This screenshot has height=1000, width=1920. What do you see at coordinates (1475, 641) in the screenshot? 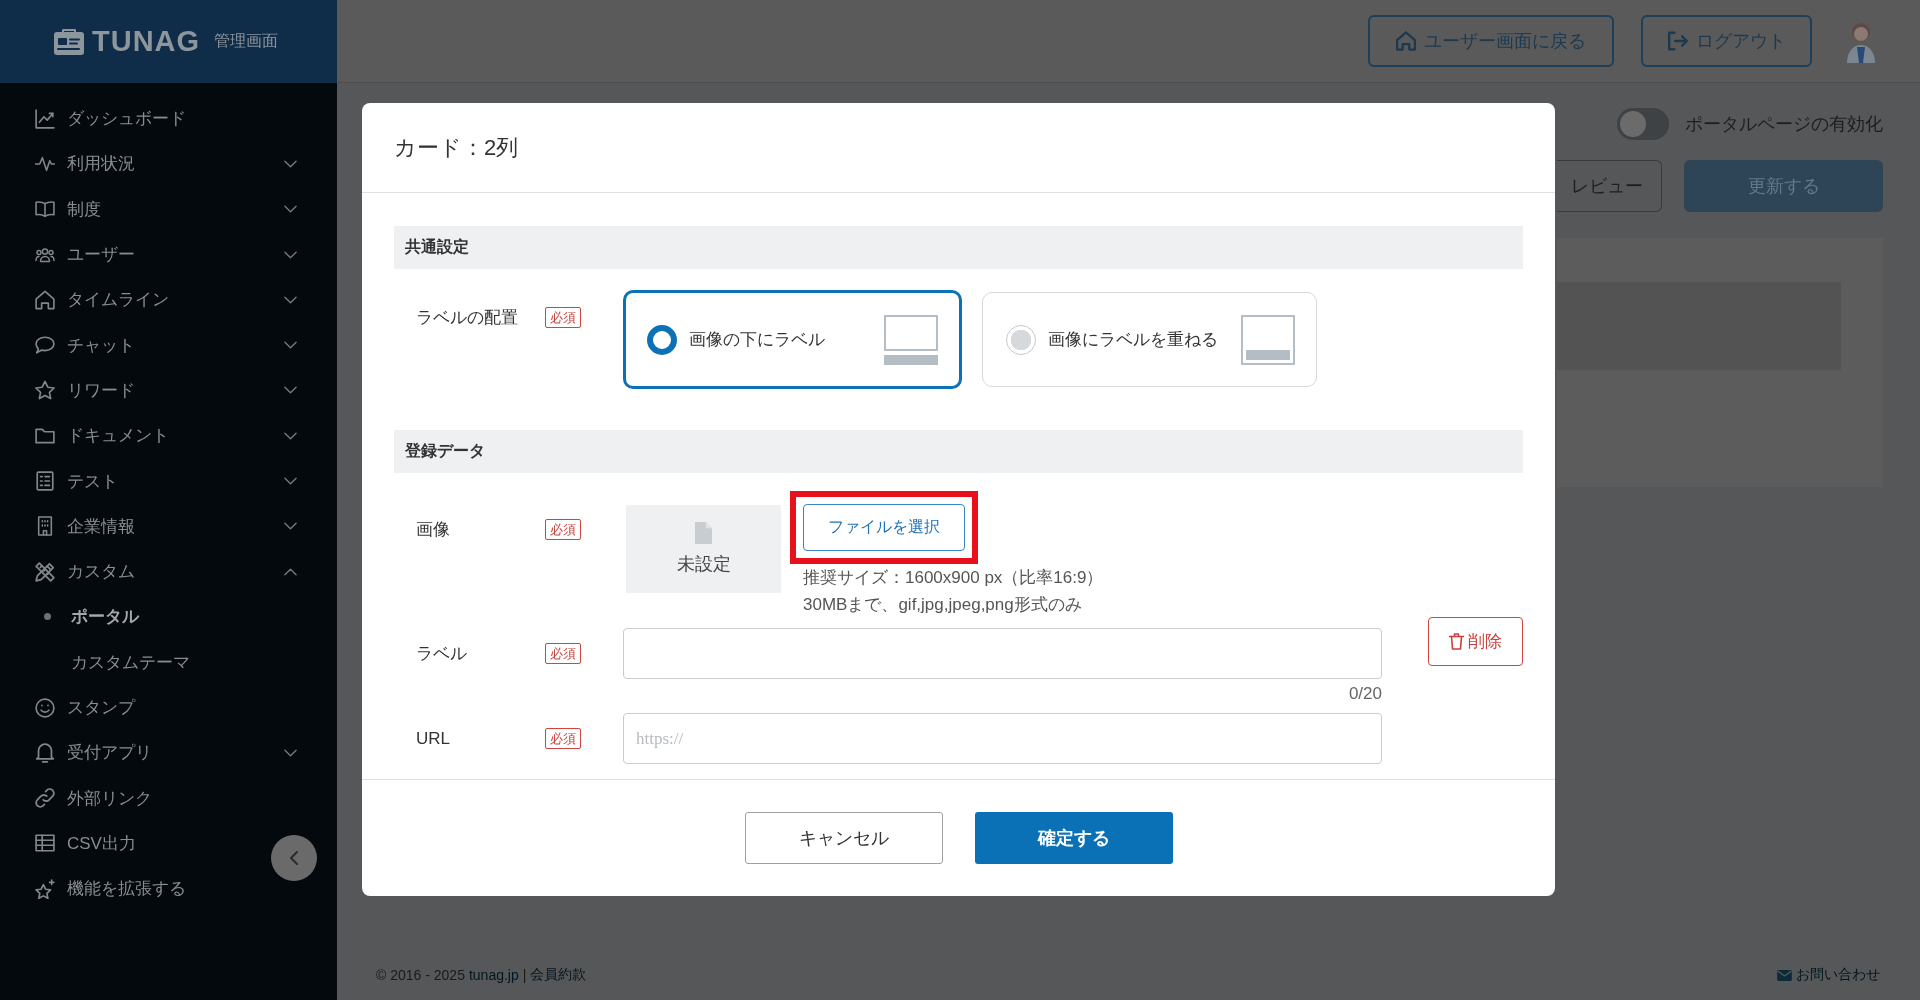
I see `delete-button: 削除` at bounding box center [1475, 641].